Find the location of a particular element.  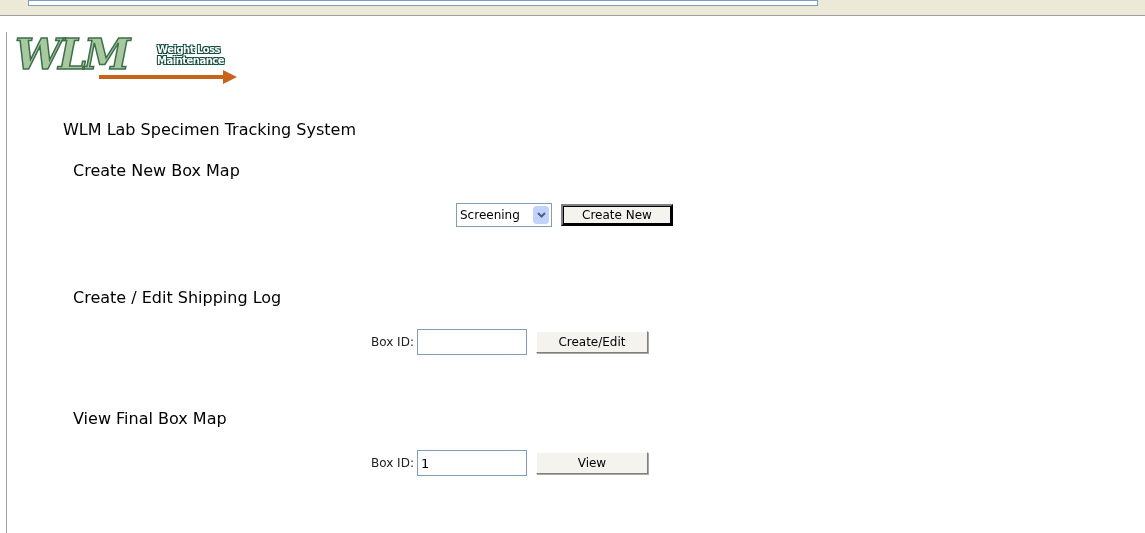

submit-button: Create/Edit is located at coordinates (591, 342).